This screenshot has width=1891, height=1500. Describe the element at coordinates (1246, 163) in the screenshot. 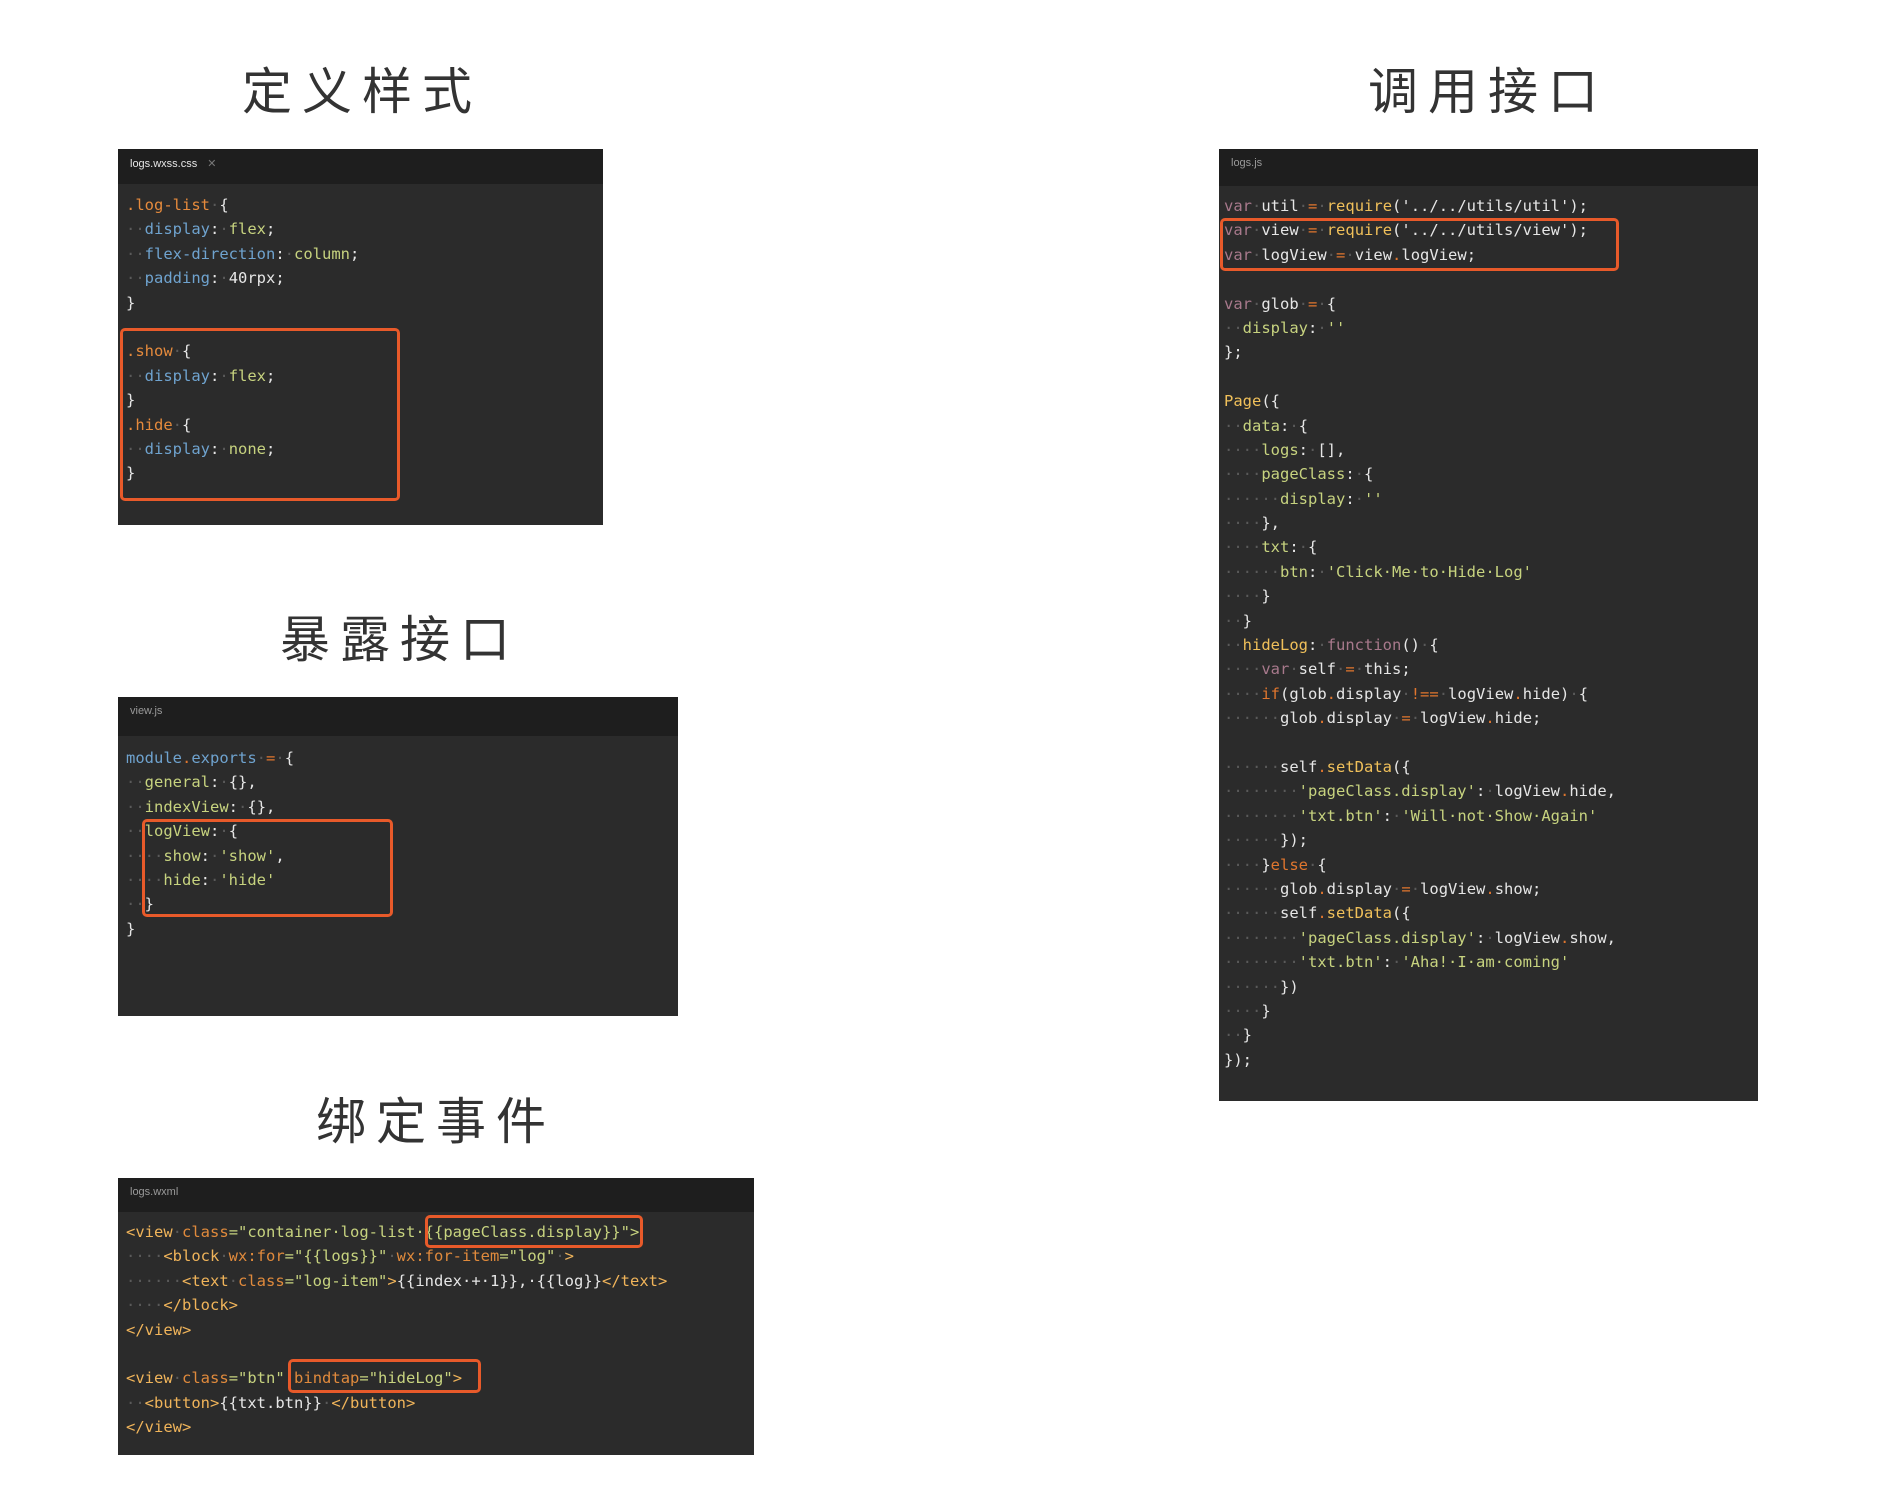

I see `tab-logs-js: logs.js` at that location.